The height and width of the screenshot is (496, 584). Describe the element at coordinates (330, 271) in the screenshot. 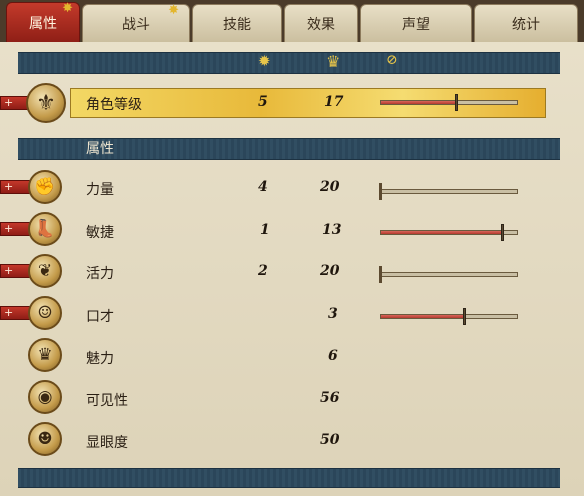

I see `vitality-value: 20` at that location.